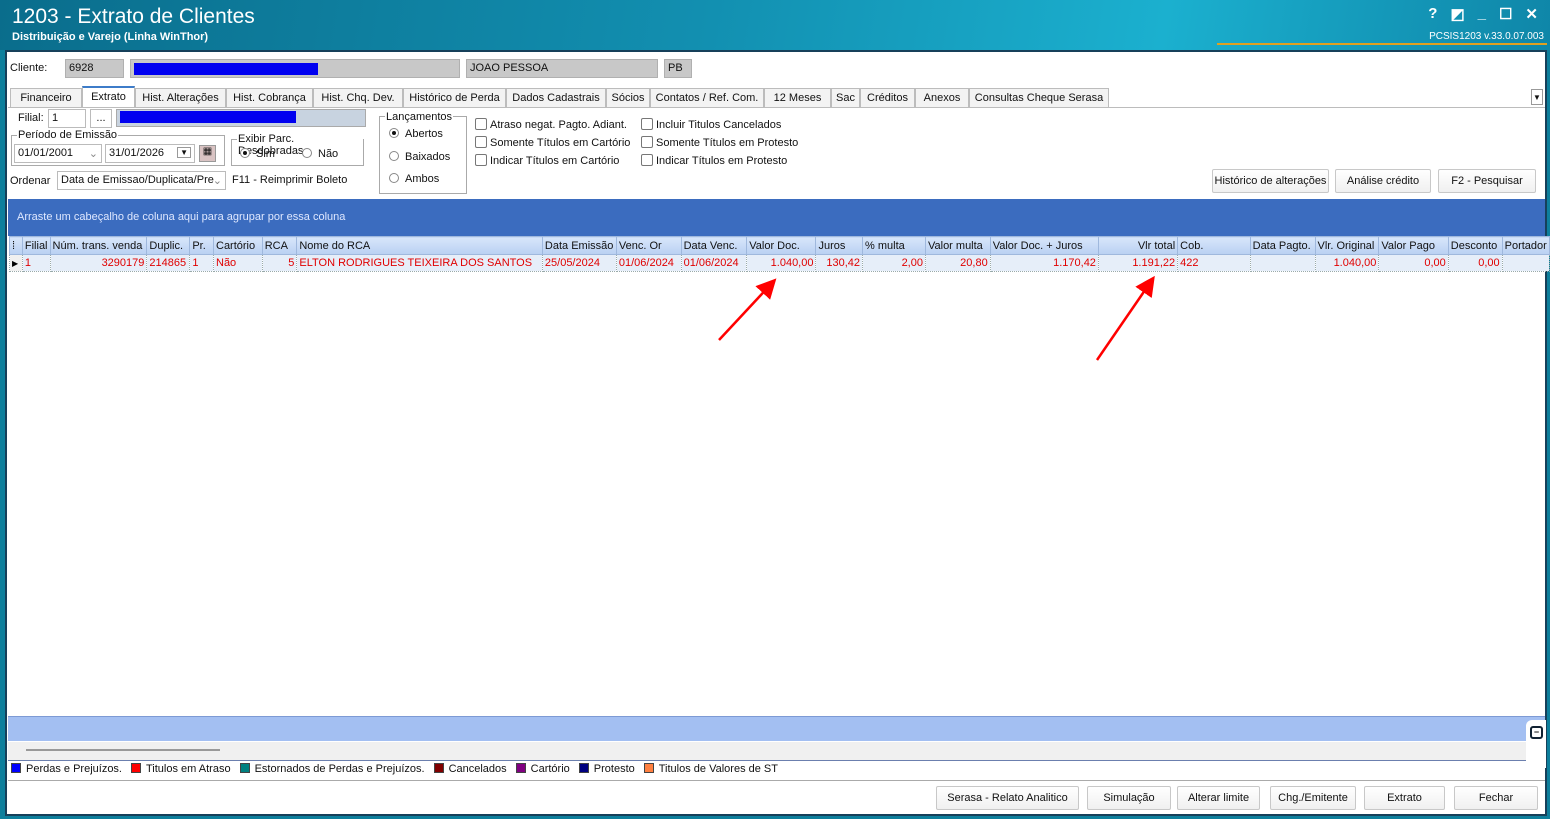 The height and width of the screenshot is (819, 1550). What do you see at coordinates (1496, 798) in the screenshot?
I see `fechar-button: Fechar` at bounding box center [1496, 798].